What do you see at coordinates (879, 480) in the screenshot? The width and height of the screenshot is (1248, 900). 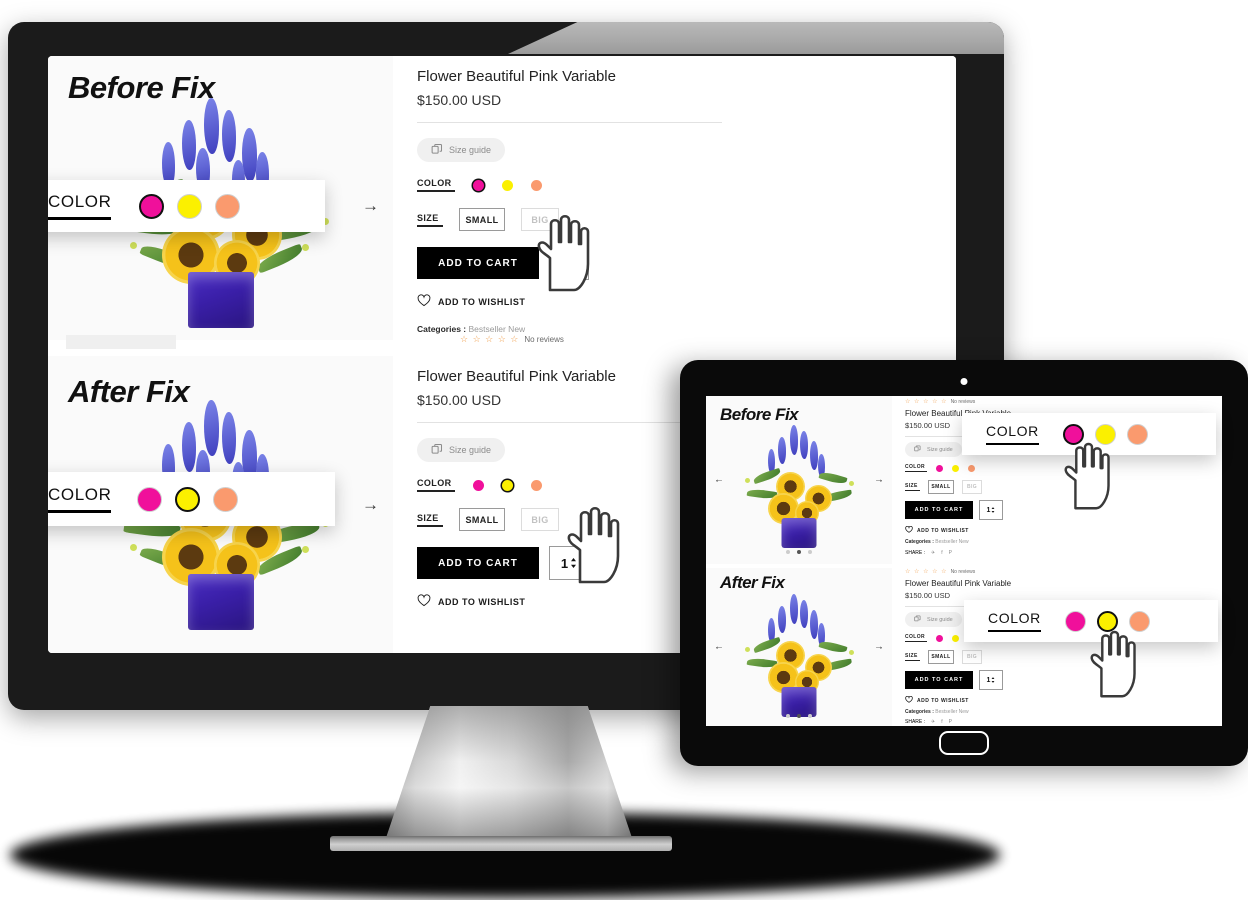 I see `tablet-gallery-next-arrow: →` at bounding box center [879, 480].